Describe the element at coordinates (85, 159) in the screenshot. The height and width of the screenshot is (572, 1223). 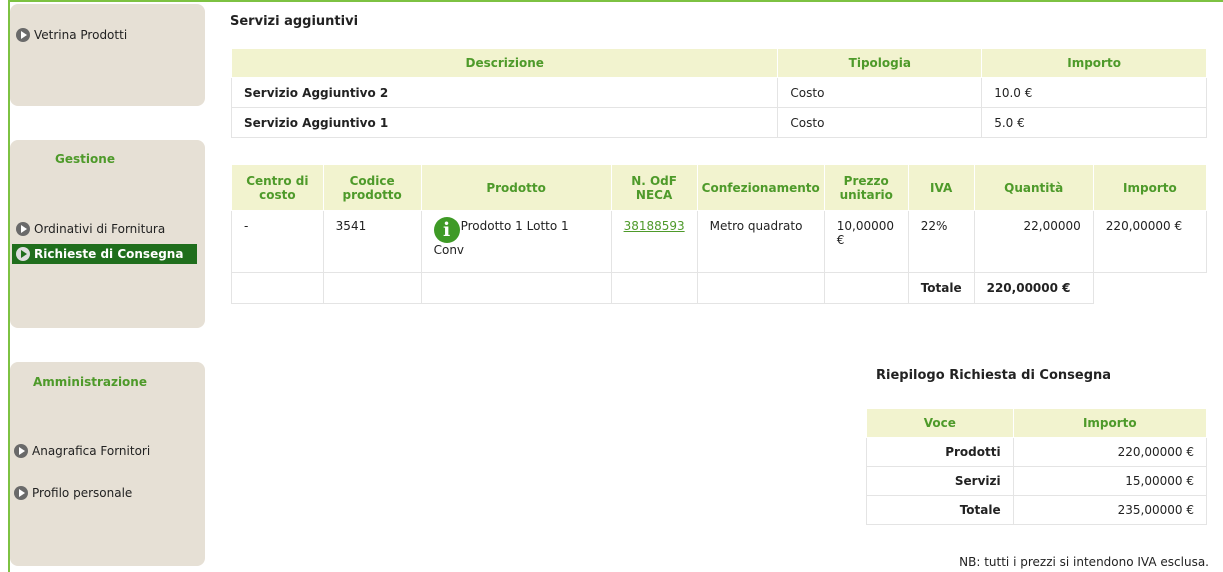
I see `sidebar-section-title: Gestione` at that location.